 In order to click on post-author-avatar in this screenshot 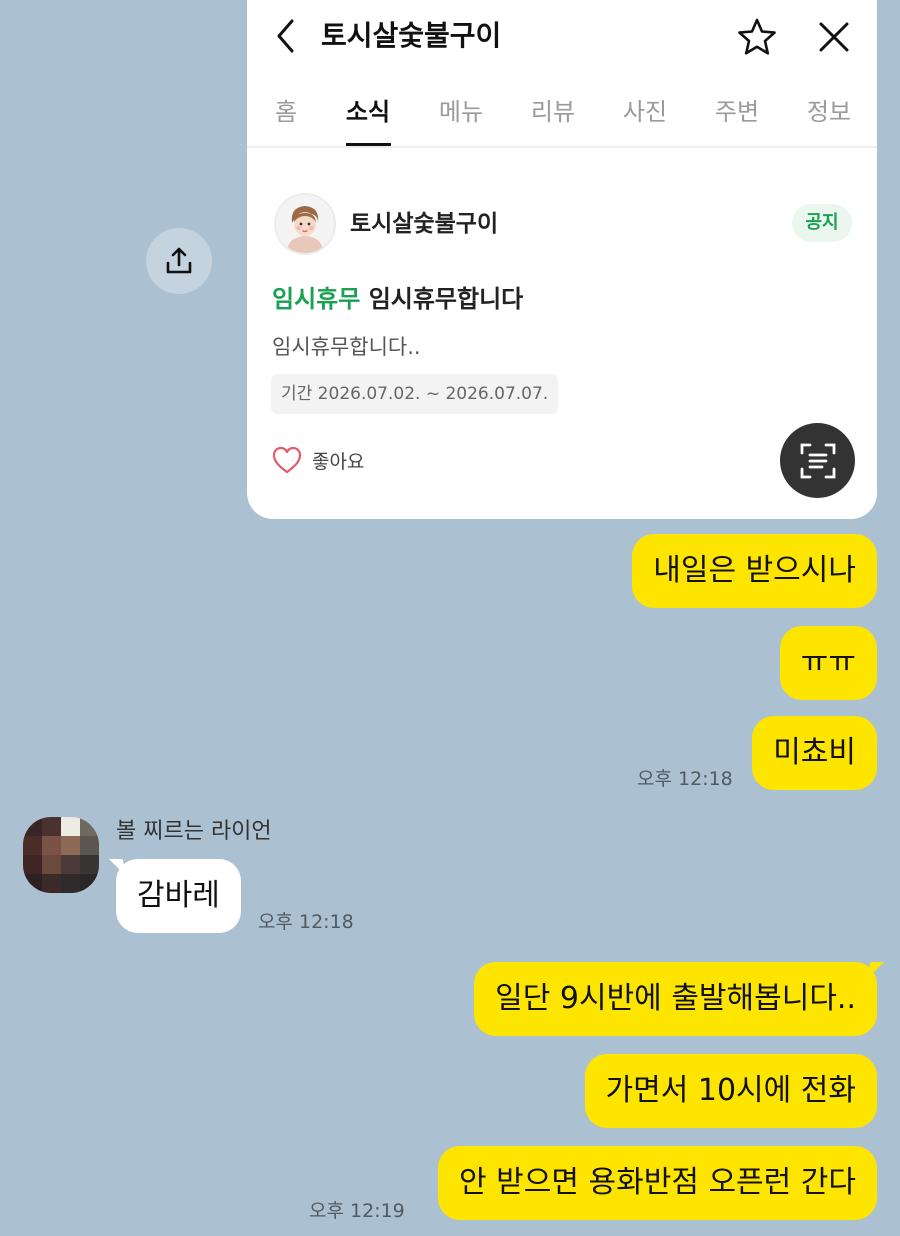, I will do `click(305, 224)`.